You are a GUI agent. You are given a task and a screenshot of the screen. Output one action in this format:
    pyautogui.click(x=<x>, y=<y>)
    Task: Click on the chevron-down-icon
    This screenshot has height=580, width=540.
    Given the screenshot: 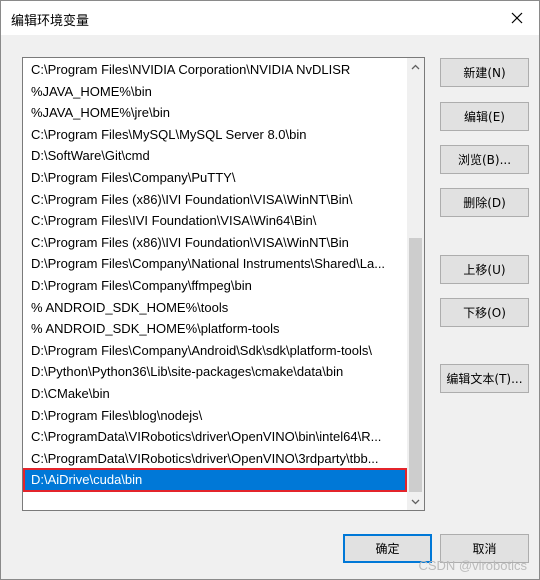 What is the action you would take?
    pyautogui.click(x=415, y=501)
    